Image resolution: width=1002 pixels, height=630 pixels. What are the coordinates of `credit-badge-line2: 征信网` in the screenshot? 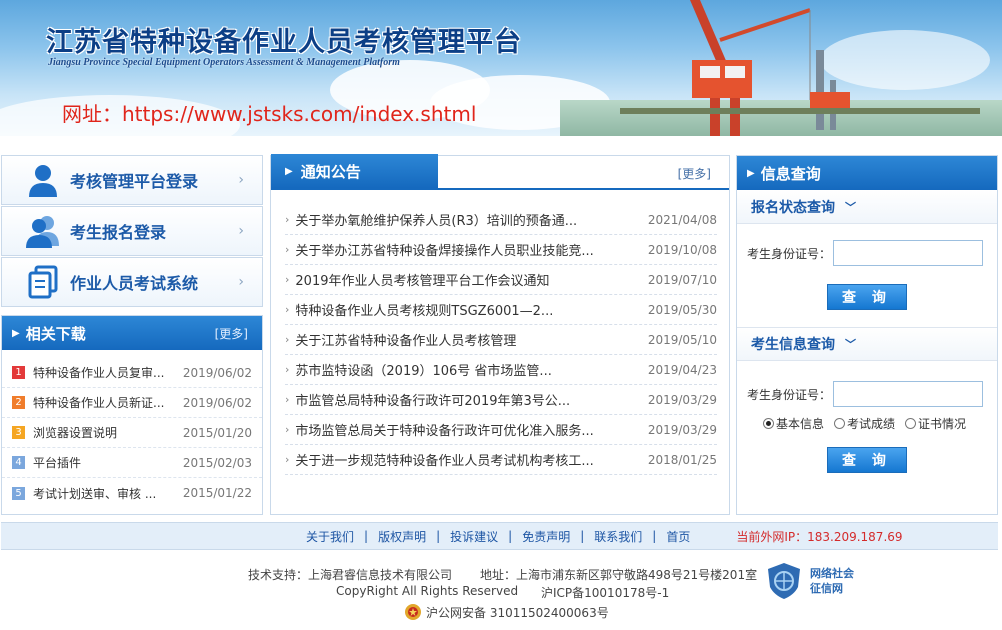 It's located at (826, 588).